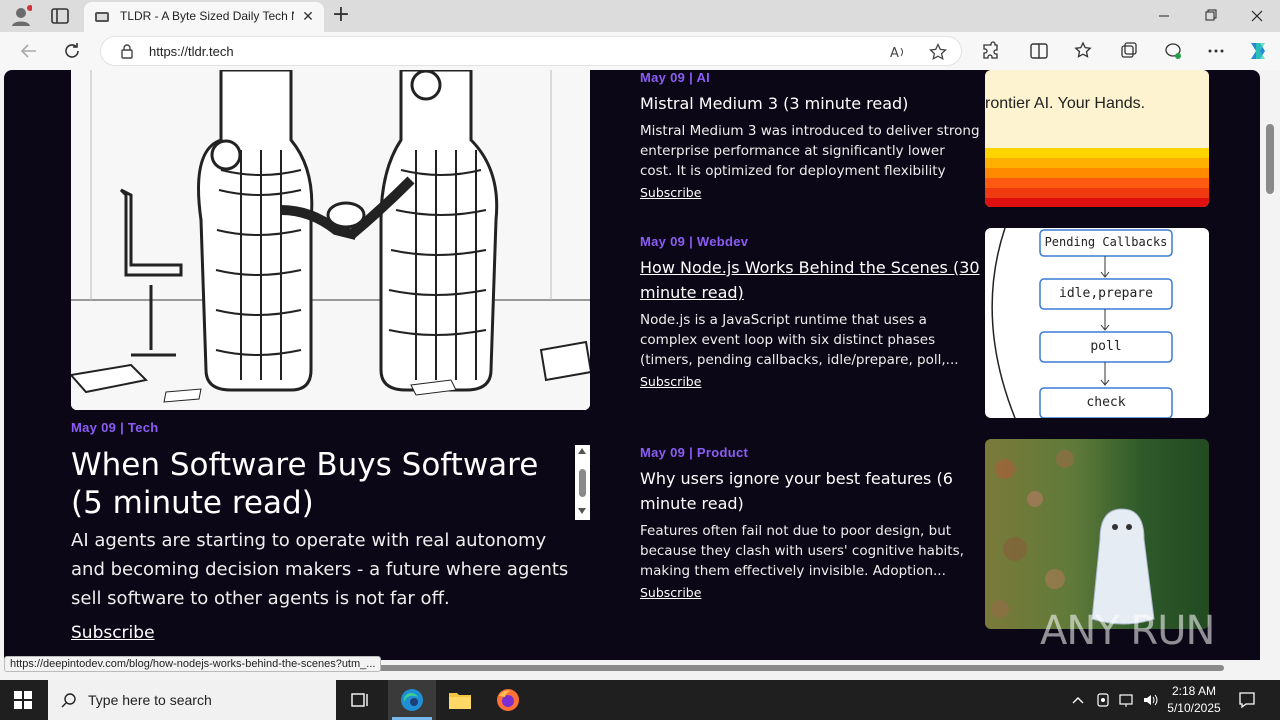 This screenshot has width=1280, height=720. What do you see at coordinates (694, 452) in the screenshot?
I see `article-category: May 09 | Product` at bounding box center [694, 452].